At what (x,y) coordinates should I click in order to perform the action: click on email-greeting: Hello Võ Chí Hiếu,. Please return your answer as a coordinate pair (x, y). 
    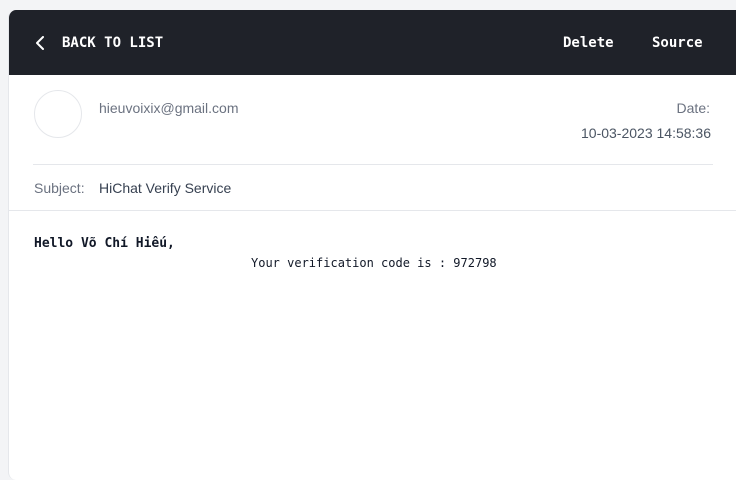
    Looking at the image, I should click on (104, 243).